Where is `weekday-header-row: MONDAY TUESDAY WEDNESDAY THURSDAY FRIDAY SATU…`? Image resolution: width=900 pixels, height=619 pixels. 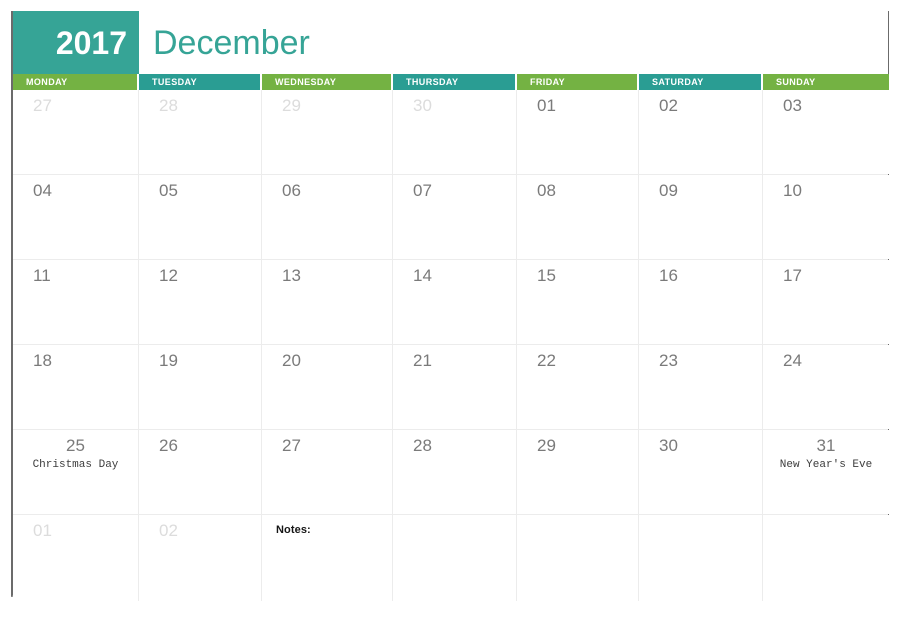 weekday-header-row: MONDAY TUESDAY WEDNESDAY THURSDAY FRIDAY SATU… is located at coordinates (451, 82).